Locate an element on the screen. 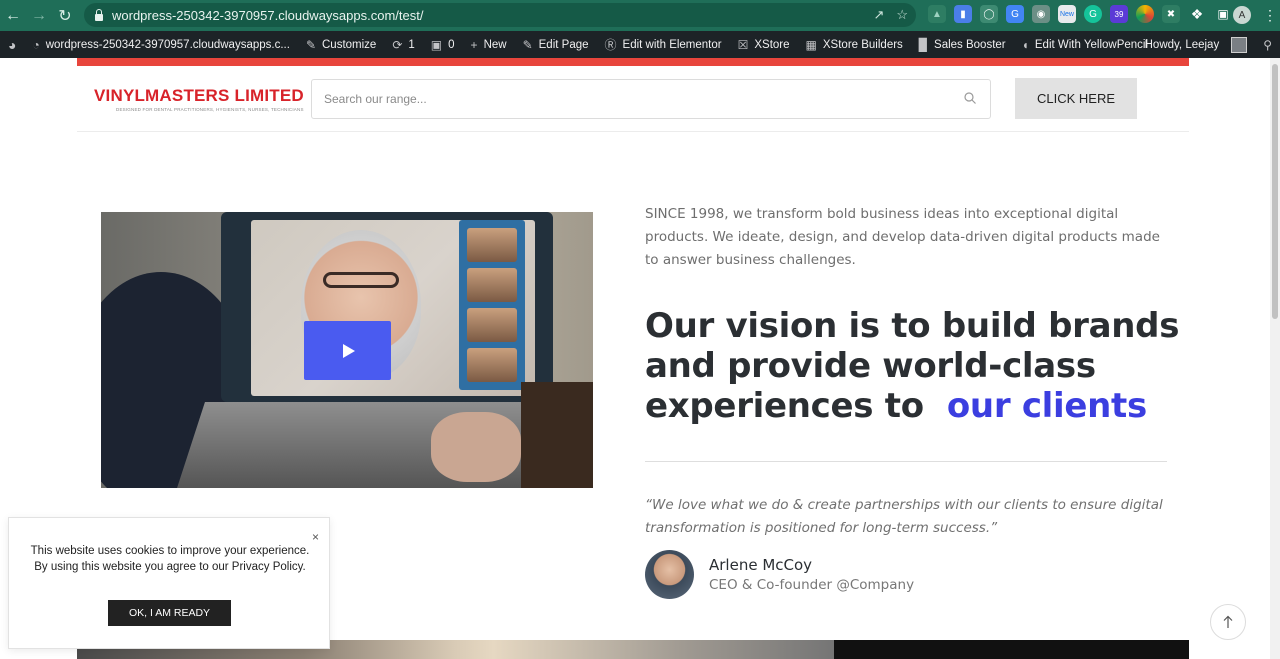  profile-avatar: A is located at coordinates (1242, 15).